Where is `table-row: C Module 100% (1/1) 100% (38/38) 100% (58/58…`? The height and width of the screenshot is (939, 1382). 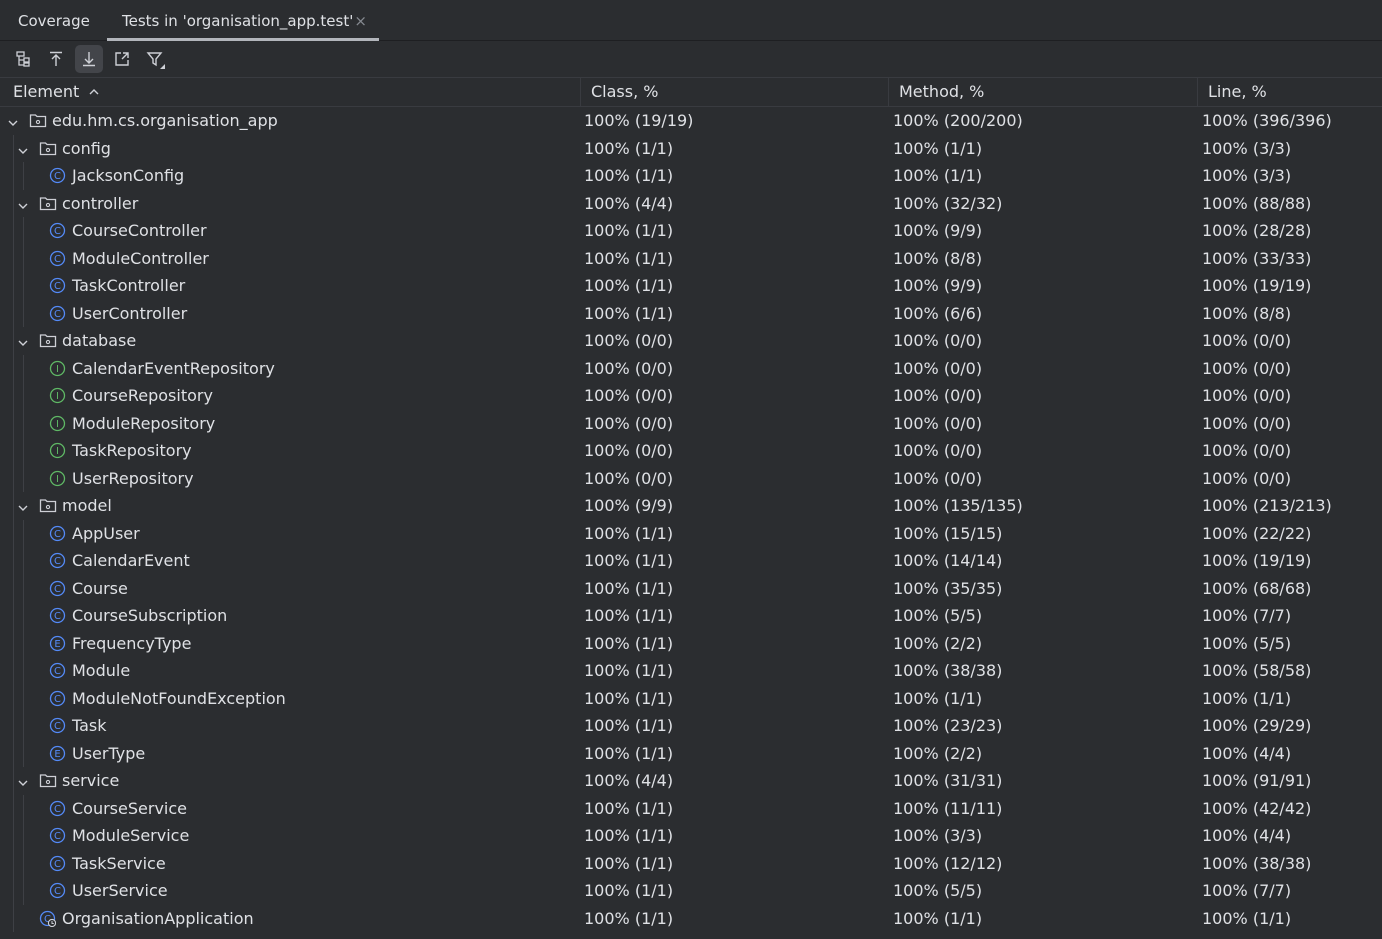
table-row: C Module 100% (1/1) 100% (38/38) 100% (58/58… is located at coordinates (691, 671).